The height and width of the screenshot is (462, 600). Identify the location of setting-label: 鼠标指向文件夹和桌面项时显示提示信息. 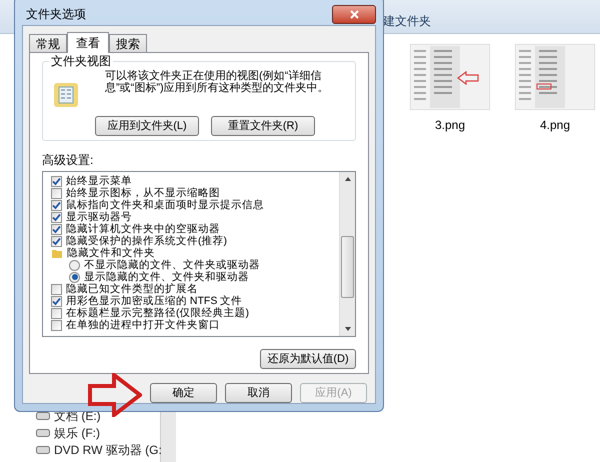
(165, 205).